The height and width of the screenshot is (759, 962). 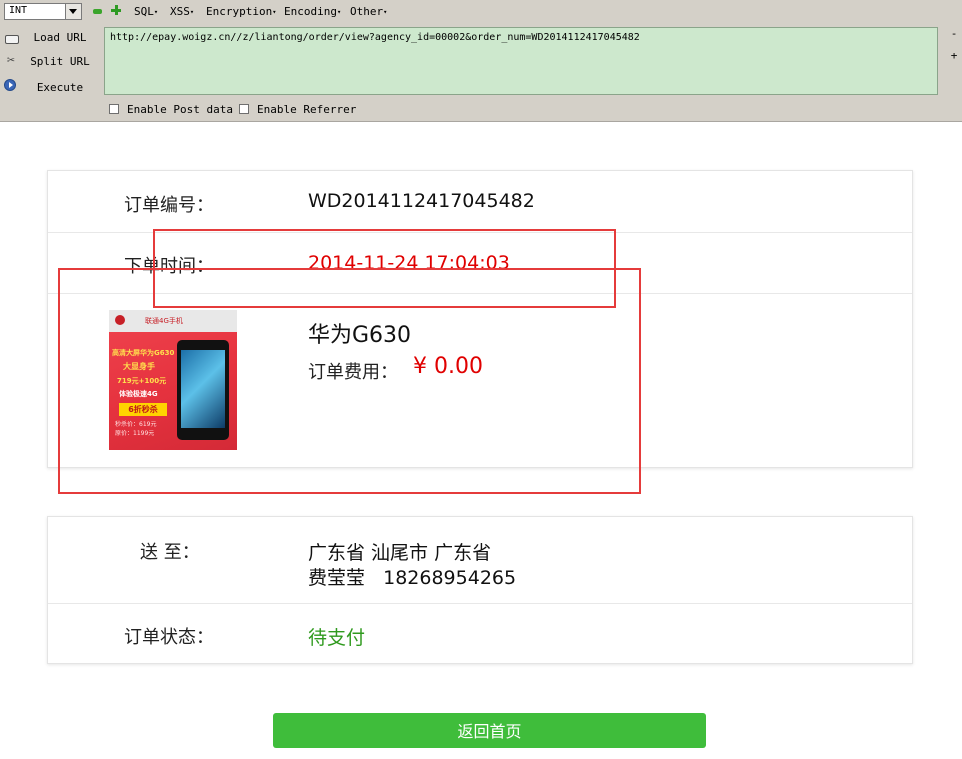 I want to click on image-promo-1: 高清大屏华为G630, so click(x=143, y=353).